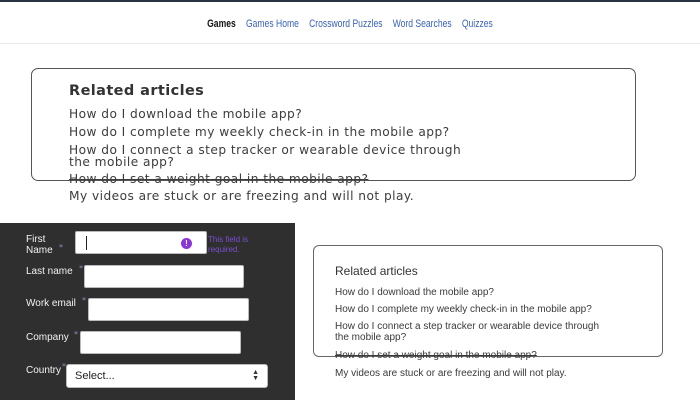 The width and height of the screenshot is (700, 400). I want to click on country-label: Country, so click(44, 370).